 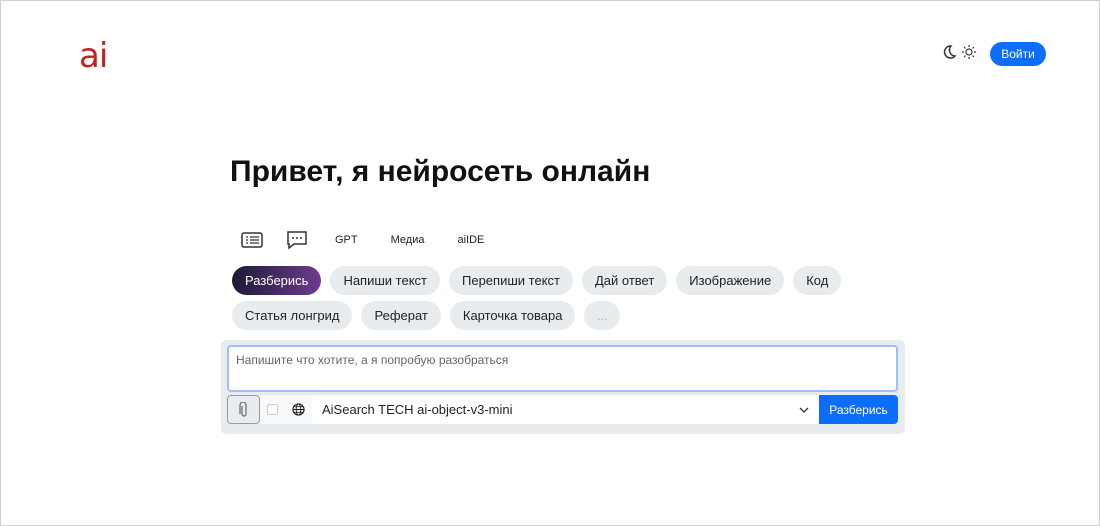 I want to click on chip-write-text: Напиши текст, so click(x=385, y=280).